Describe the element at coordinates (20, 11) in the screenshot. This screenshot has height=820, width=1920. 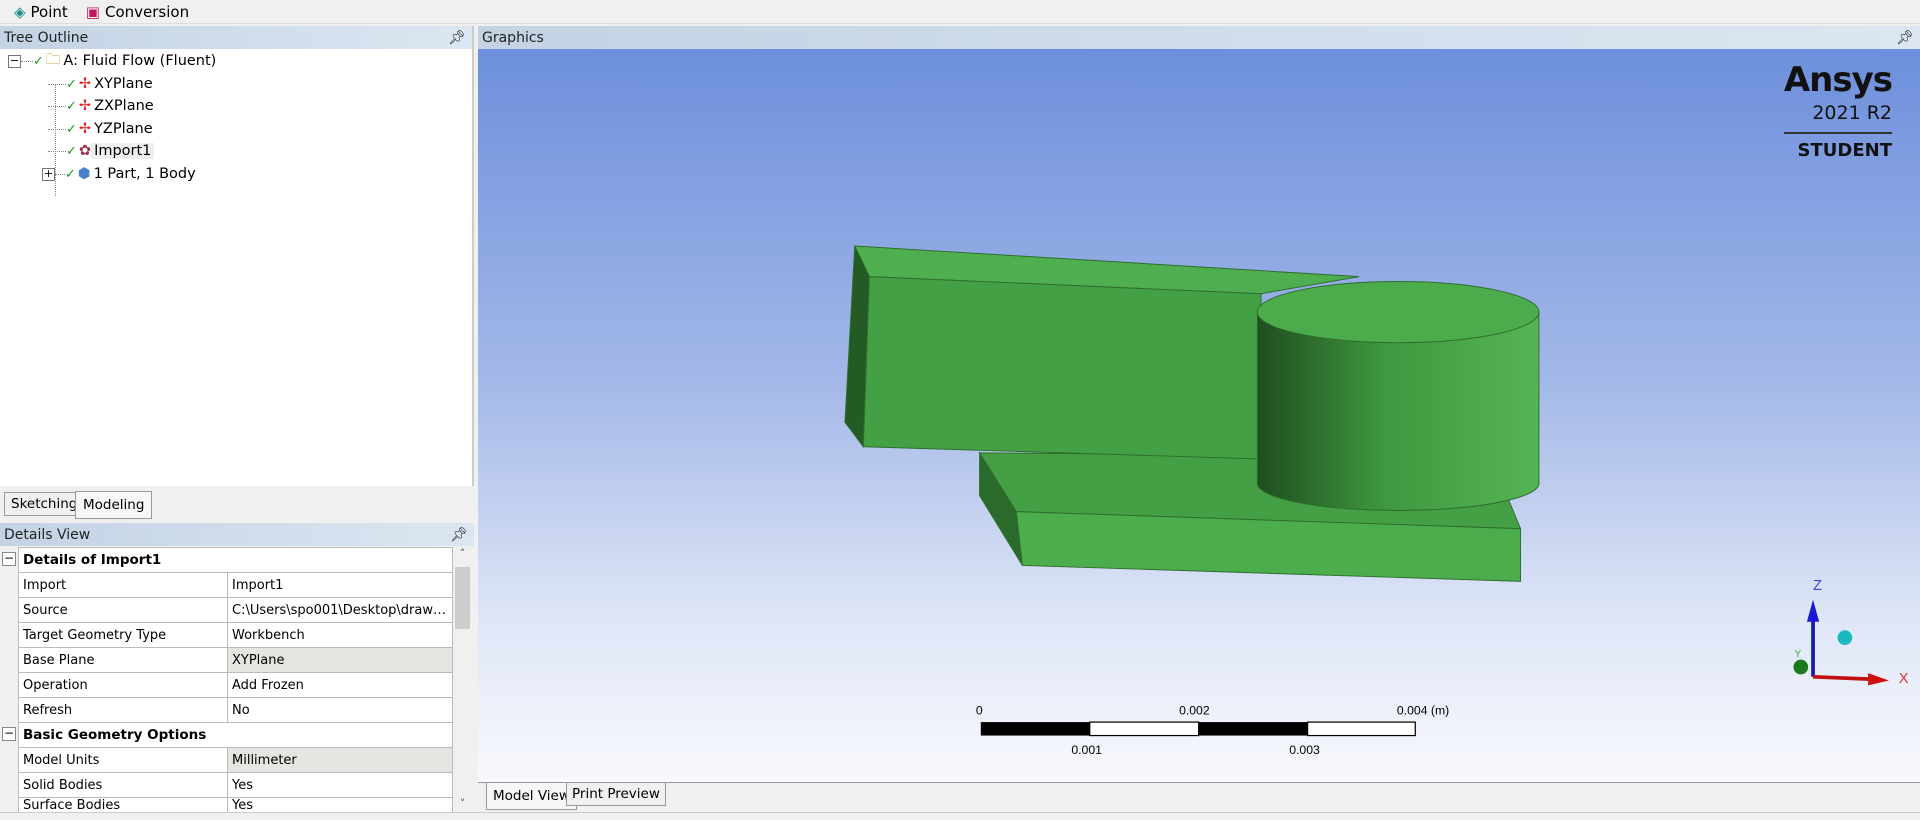
I see `point-icon: ◈` at that location.